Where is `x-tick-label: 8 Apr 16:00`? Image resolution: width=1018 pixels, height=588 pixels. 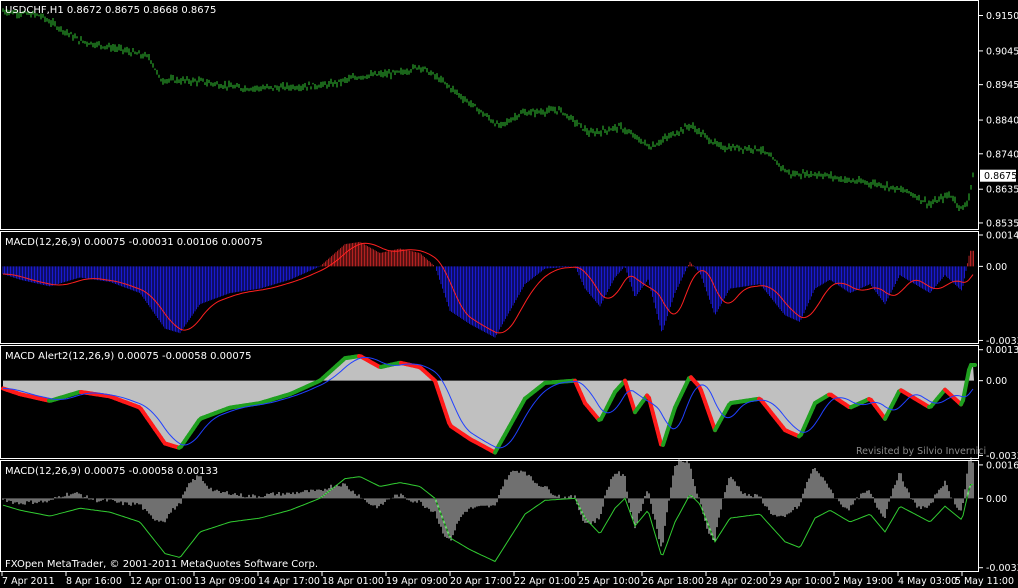
x-tick-label: 8 Apr 16:00 is located at coordinates (94, 581).